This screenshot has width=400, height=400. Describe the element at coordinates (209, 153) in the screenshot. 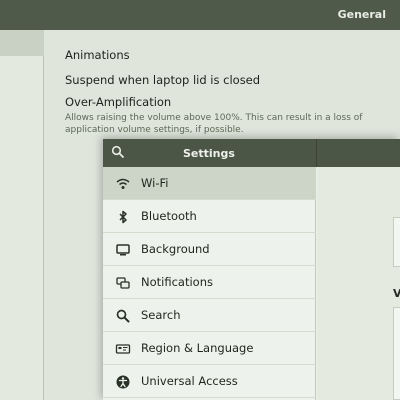

I see `settings-title: Settings` at that location.